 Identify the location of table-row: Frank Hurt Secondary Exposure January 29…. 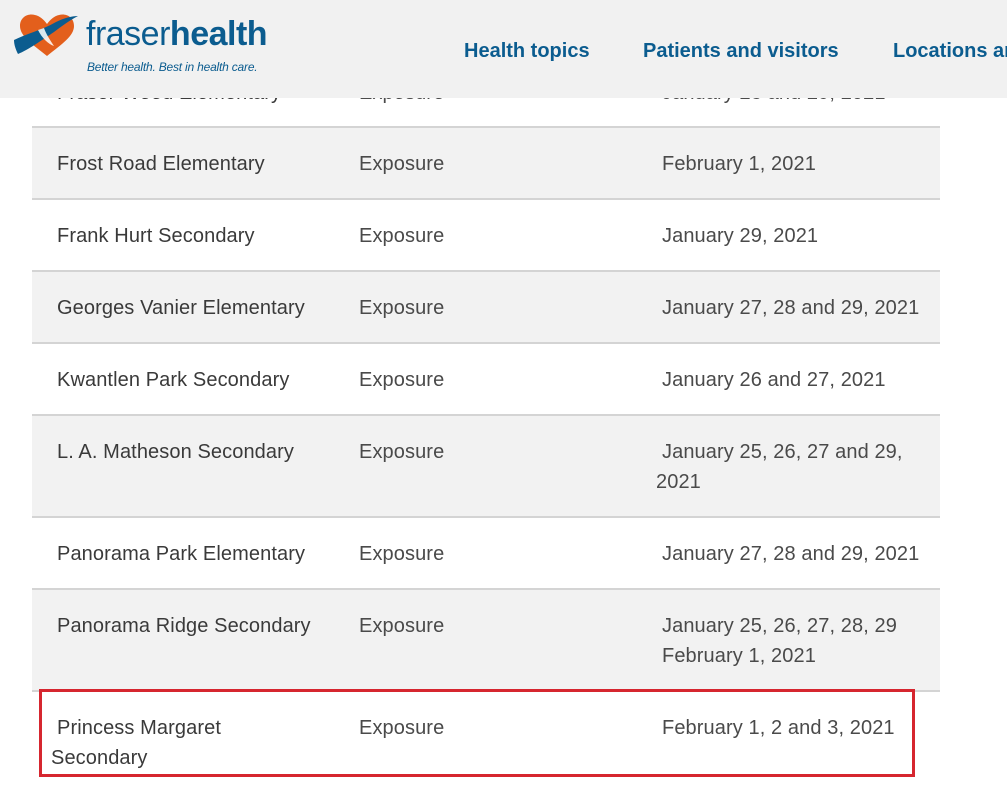
(486, 236).